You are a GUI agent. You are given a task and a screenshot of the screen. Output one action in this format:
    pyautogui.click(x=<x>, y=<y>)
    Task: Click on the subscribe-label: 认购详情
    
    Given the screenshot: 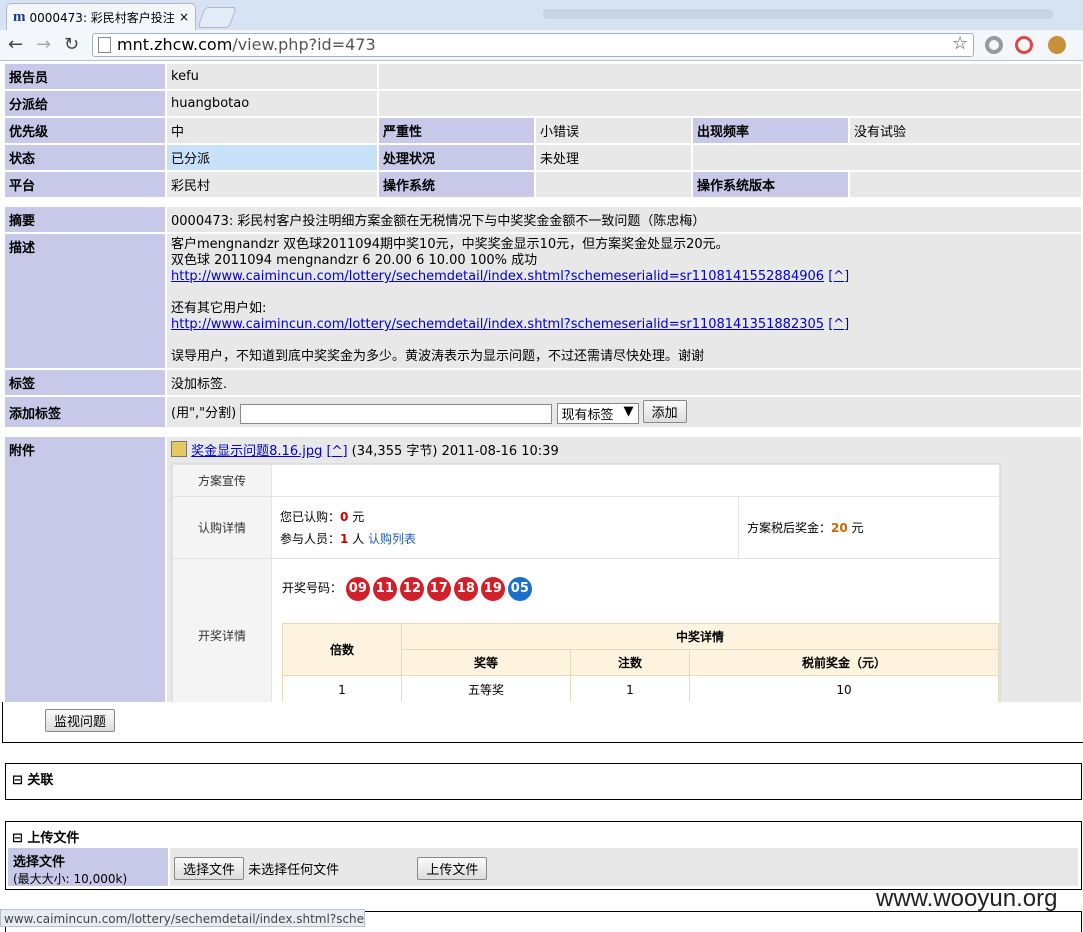 What is the action you would take?
    pyautogui.click(x=222, y=527)
    